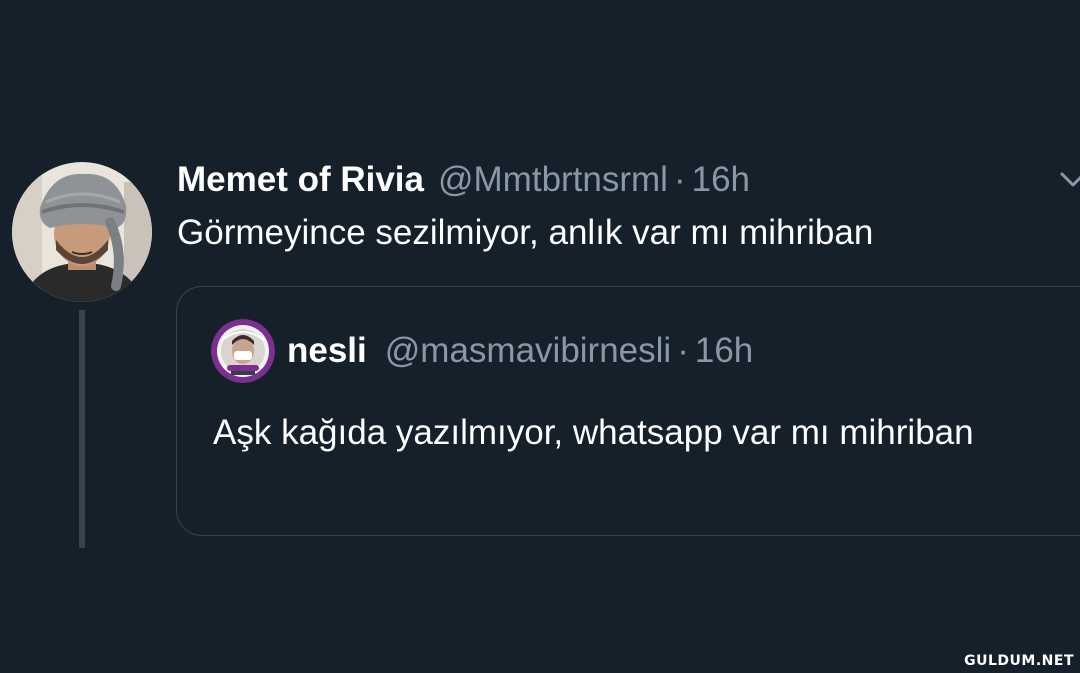 The width and height of the screenshot is (1080, 673). Describe the element at coordinates (243, 351) in the screenshot. I see `quoted-author-avatar` at that location.